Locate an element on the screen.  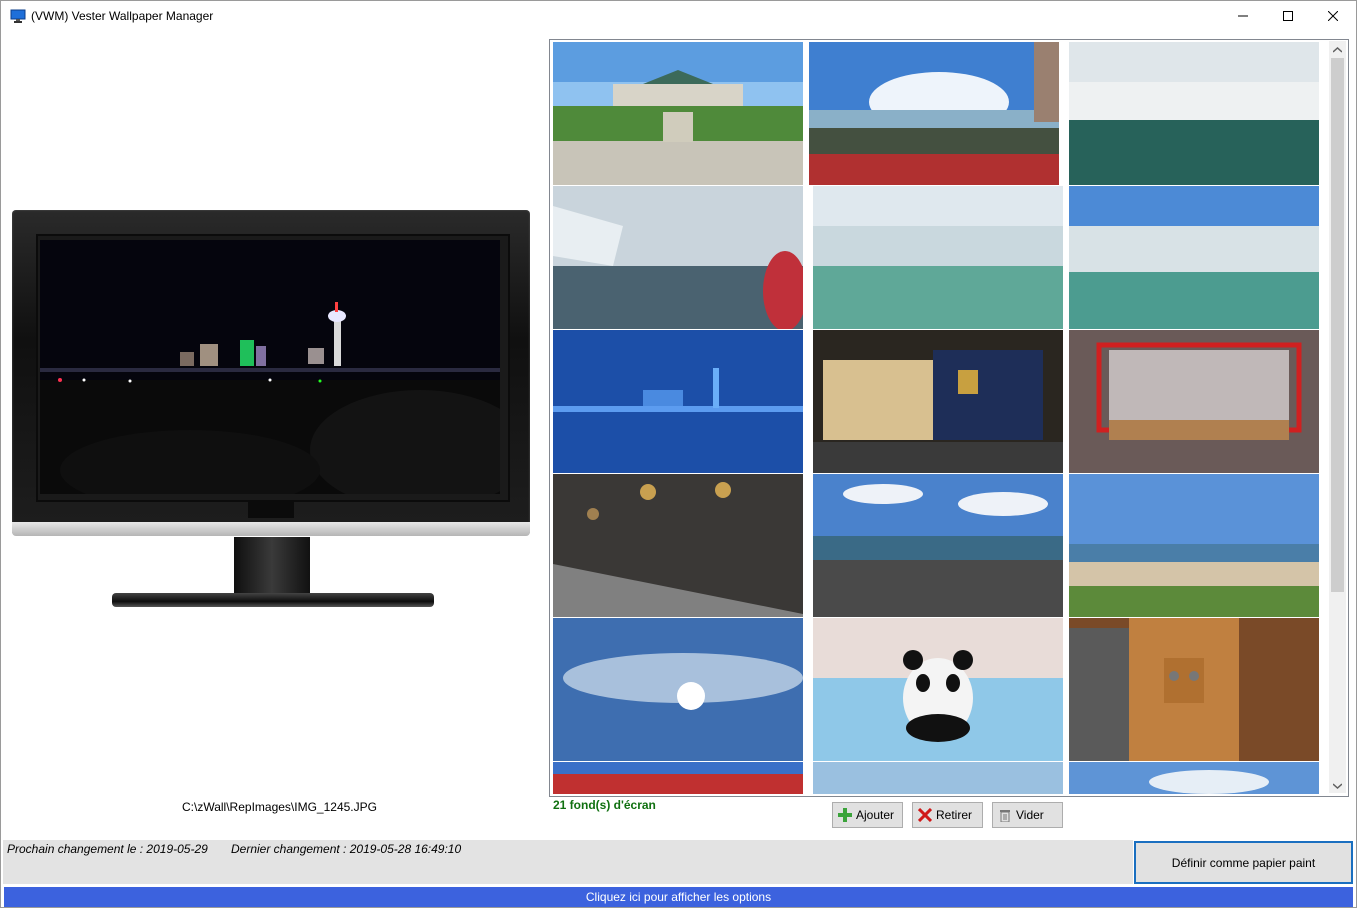
clear-button: Vider is located at coordinates (1027, 815).